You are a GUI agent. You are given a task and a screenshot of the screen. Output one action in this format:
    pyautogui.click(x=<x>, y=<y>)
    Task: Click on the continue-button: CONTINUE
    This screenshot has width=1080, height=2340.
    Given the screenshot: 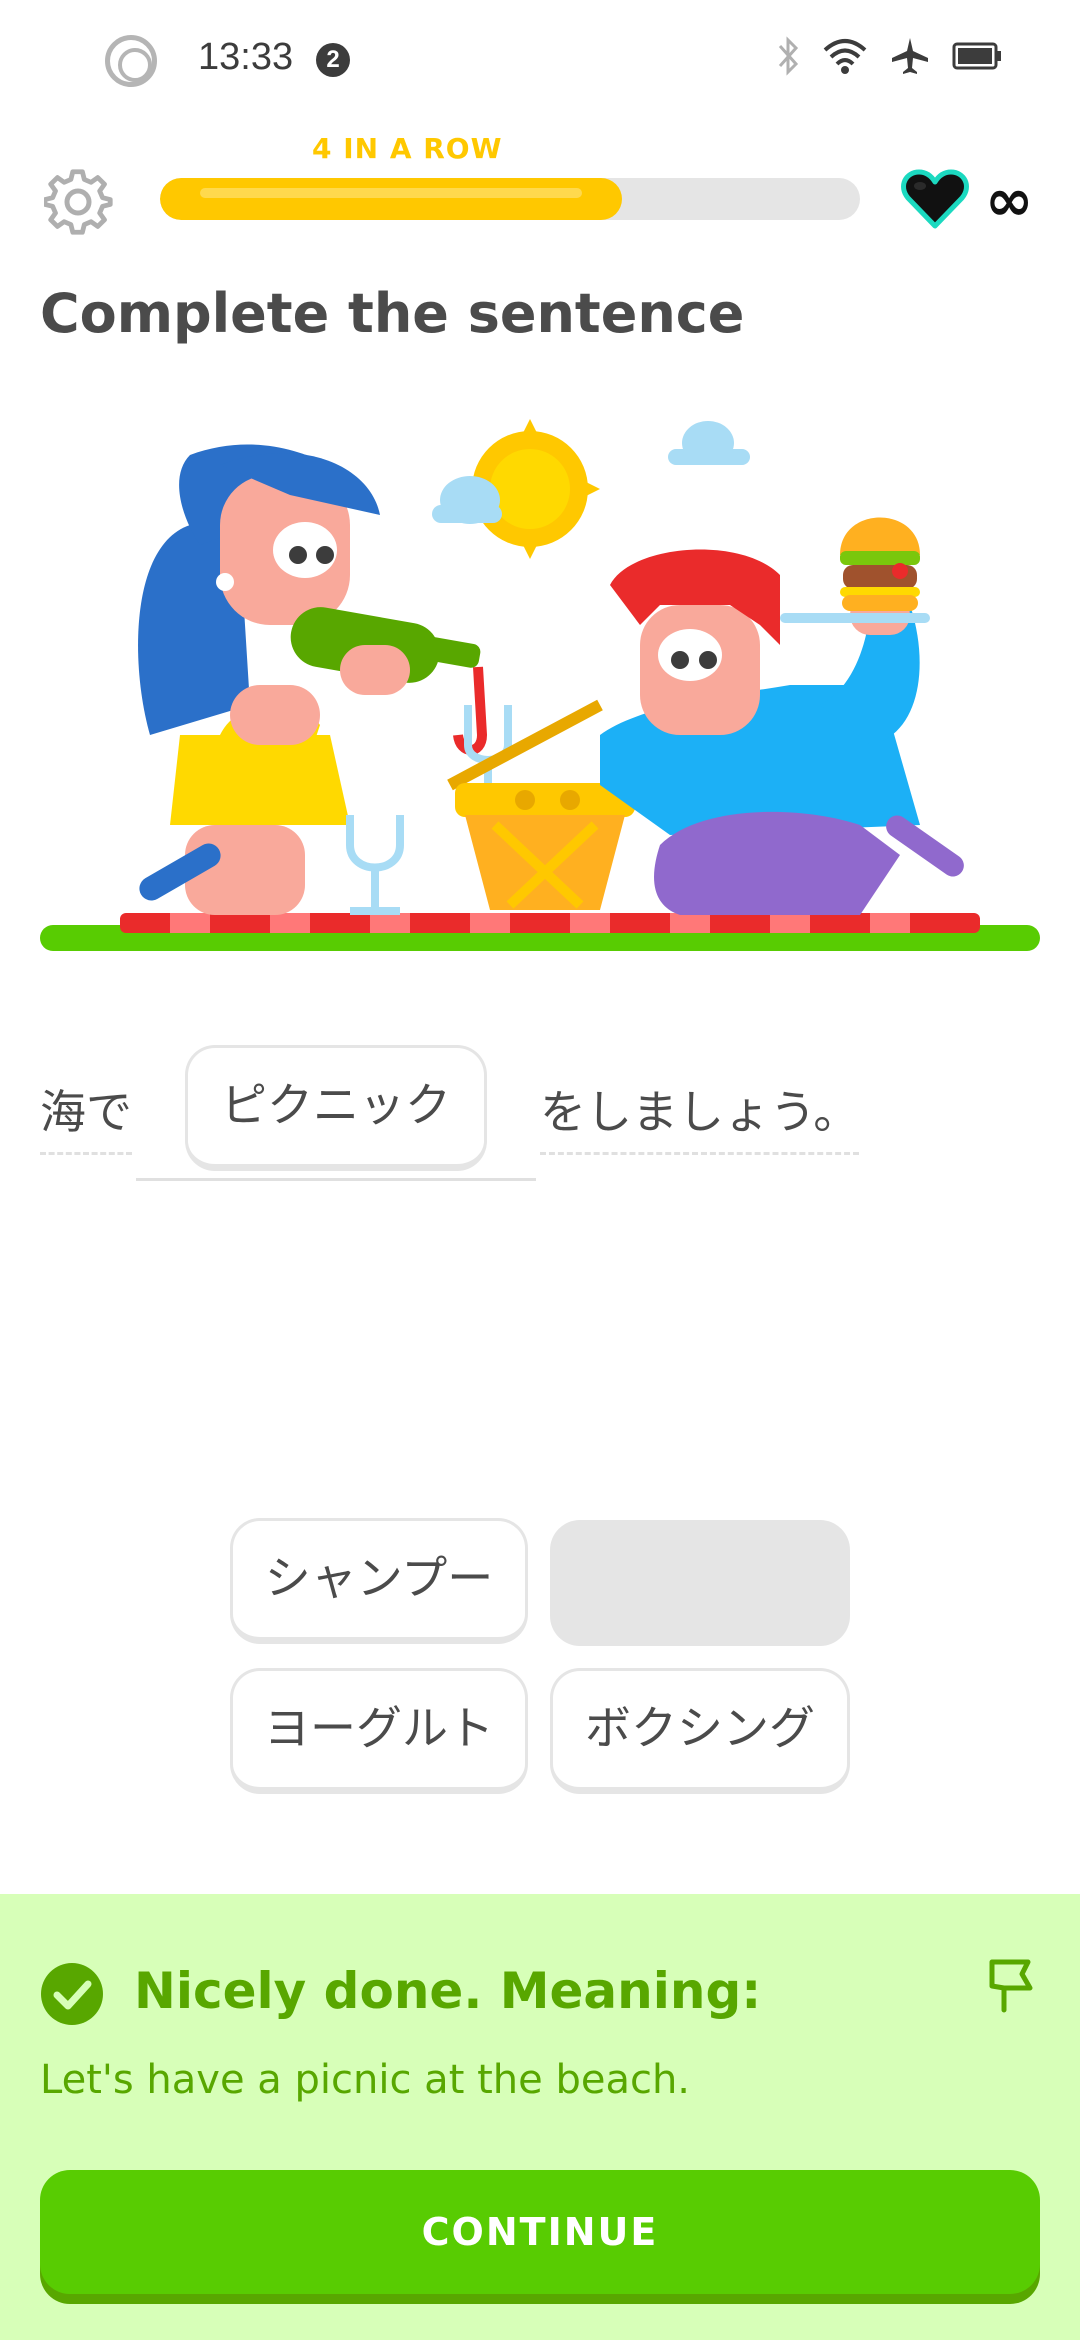 What is the action you would take?
    pyautogui.click(x=540, y=2232)
    